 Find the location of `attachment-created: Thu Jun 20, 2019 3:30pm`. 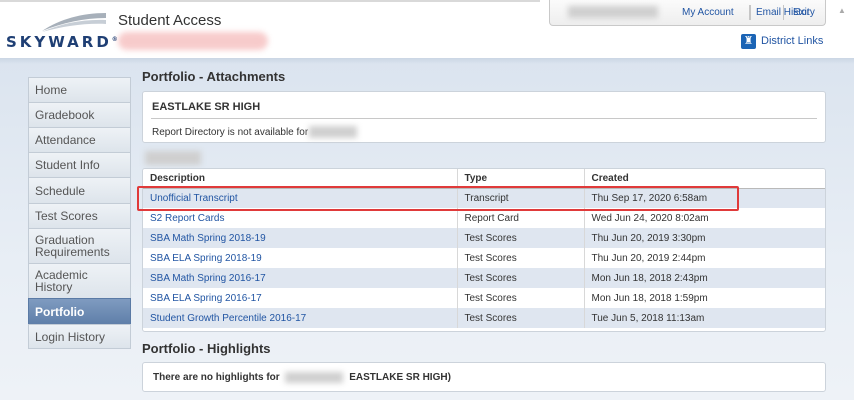

attachment-created: Thu Jun 20, 2019 3:30pm is located at coordinates (704, 238).